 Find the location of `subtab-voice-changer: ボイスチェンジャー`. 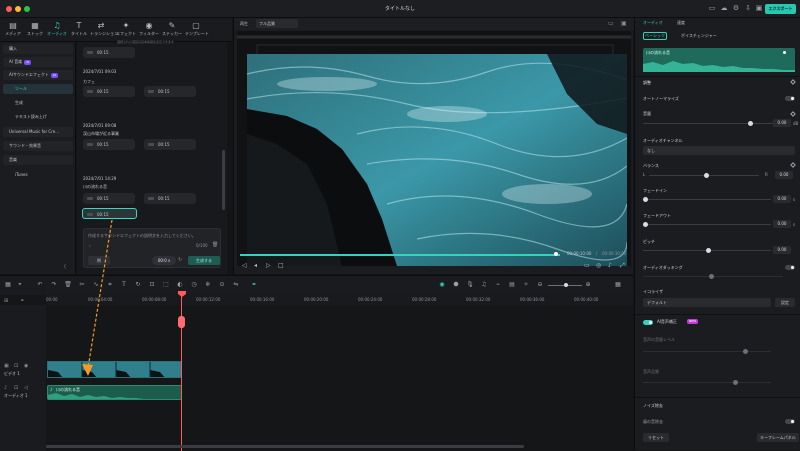

subtab-voice-changer: ボイスチェンジャー is located at coordinates (699, 36).